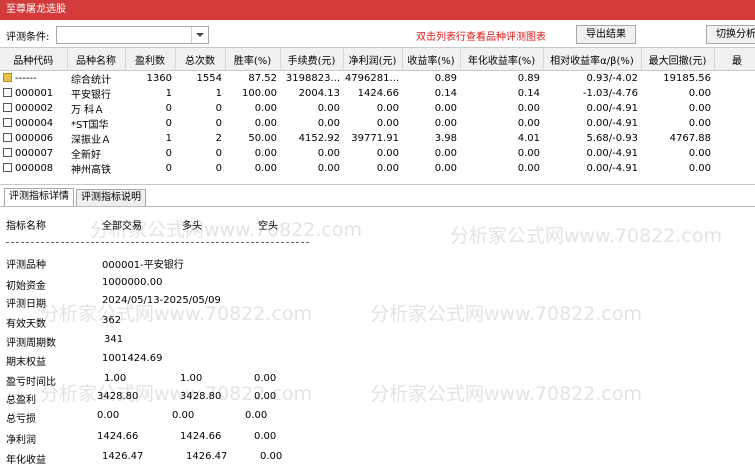  I want to click on column-header: 最大回撤(元), so click(678, 59).